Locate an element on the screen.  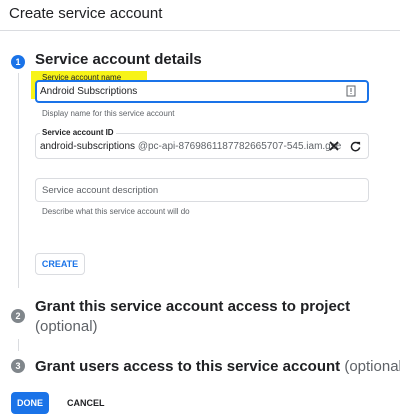
page-title: Create service account is located at coordinates (86, 13).